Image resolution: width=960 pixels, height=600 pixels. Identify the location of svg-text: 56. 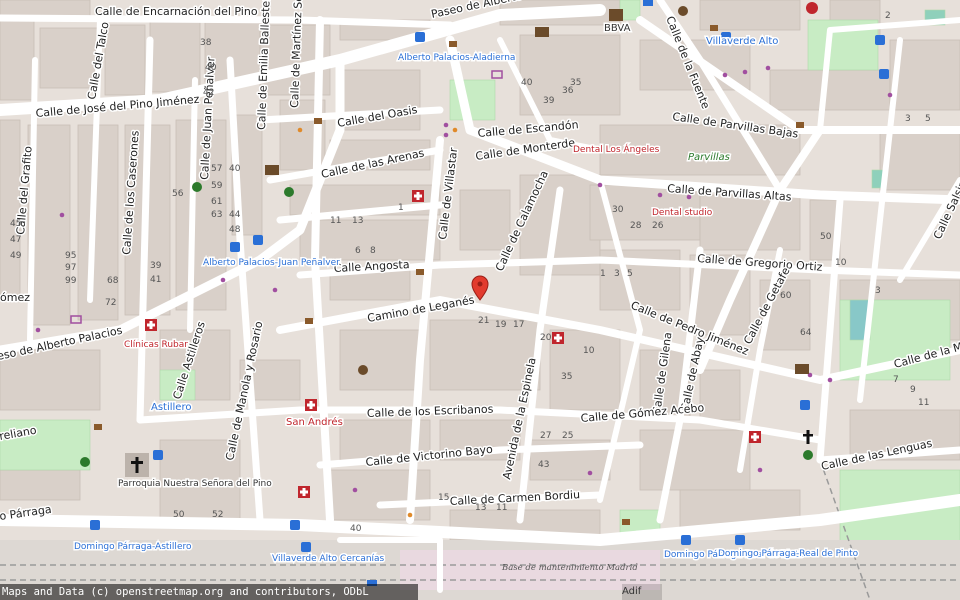
(178, 194).